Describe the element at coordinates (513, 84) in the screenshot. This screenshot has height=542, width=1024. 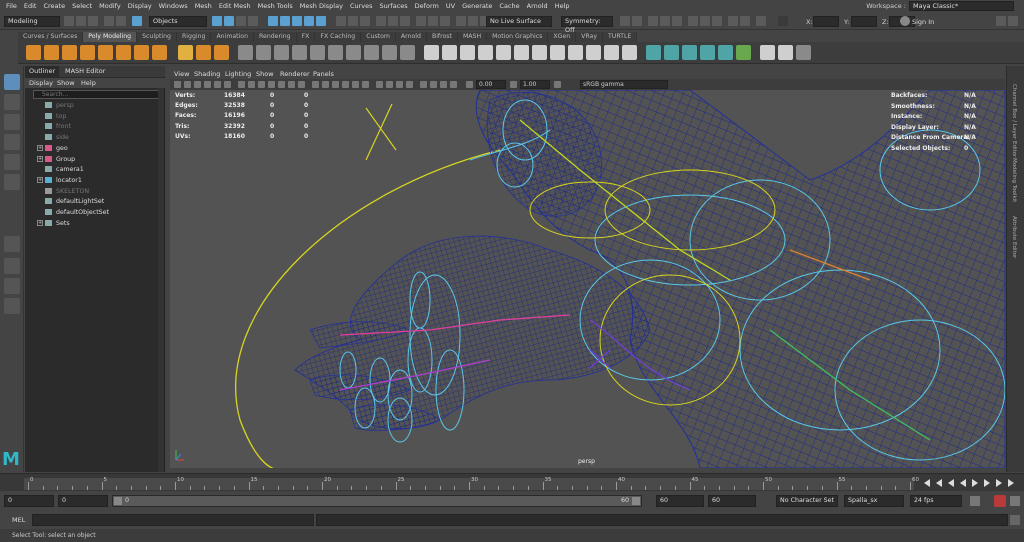
I see `gamma-icon` at that location.